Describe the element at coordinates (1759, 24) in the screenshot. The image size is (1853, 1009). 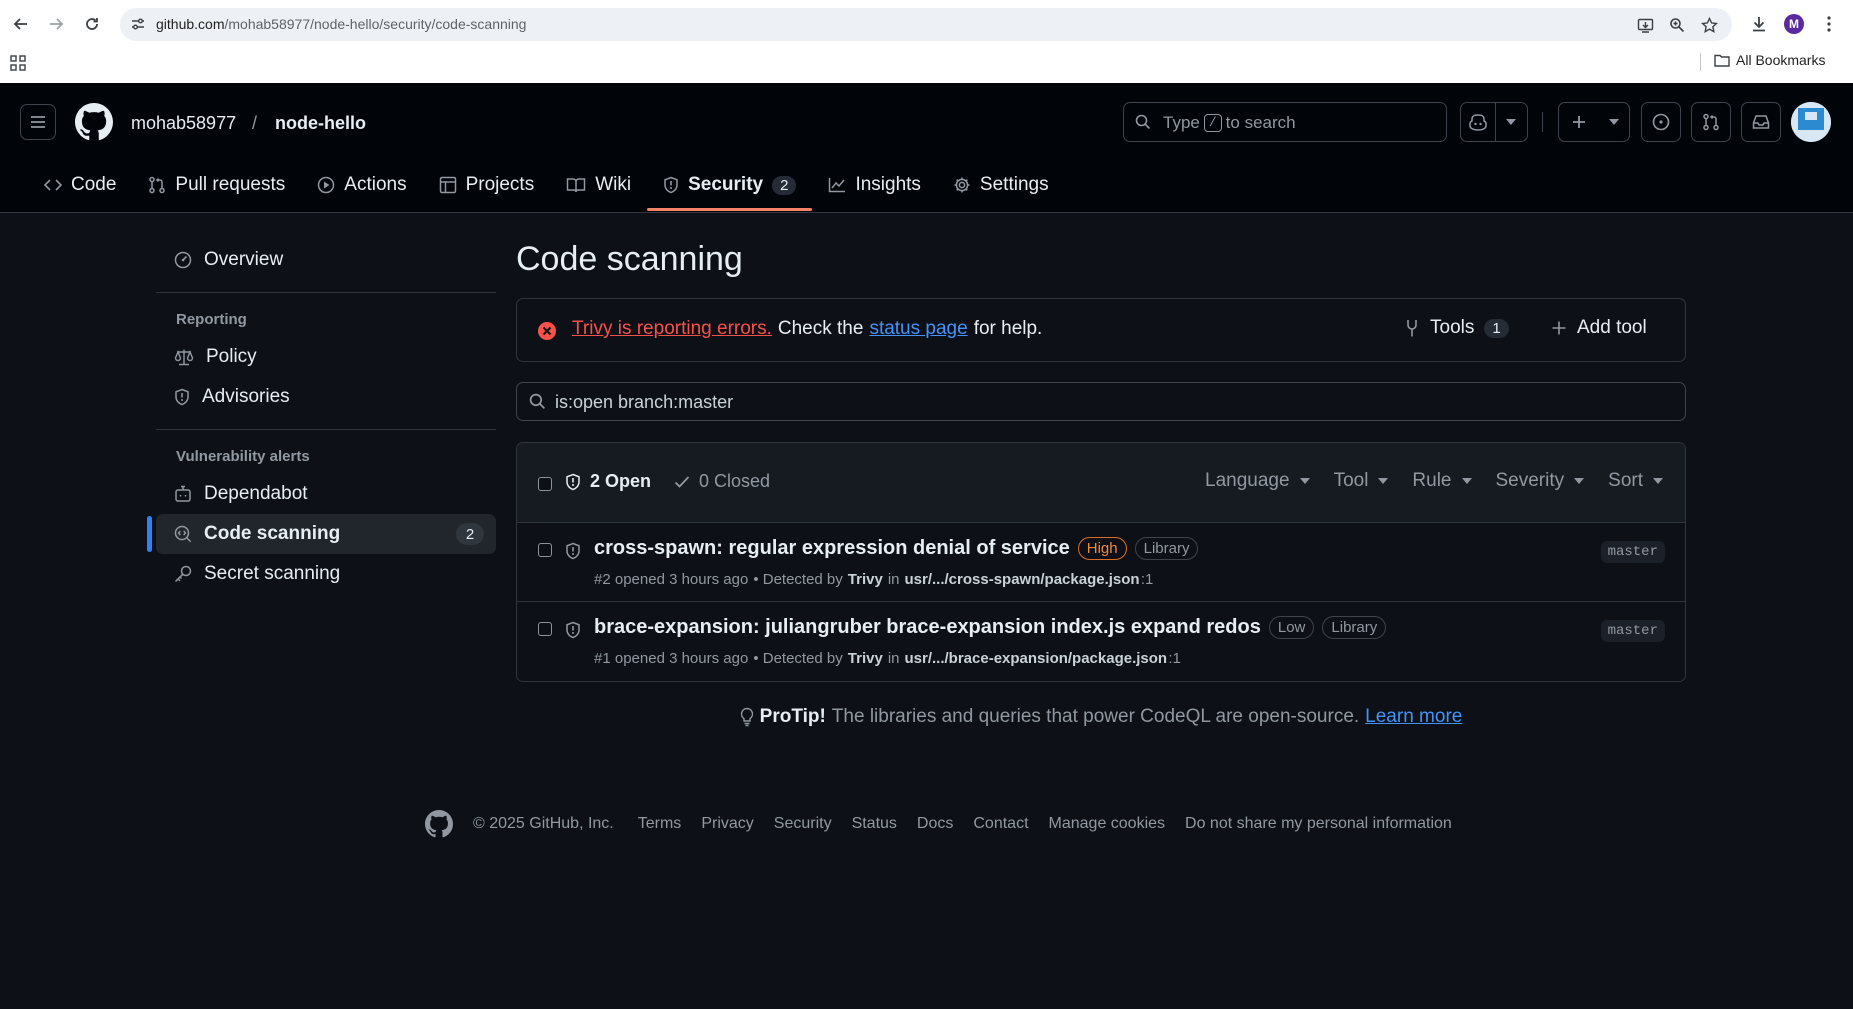
I see `downloads-icon` at that location.